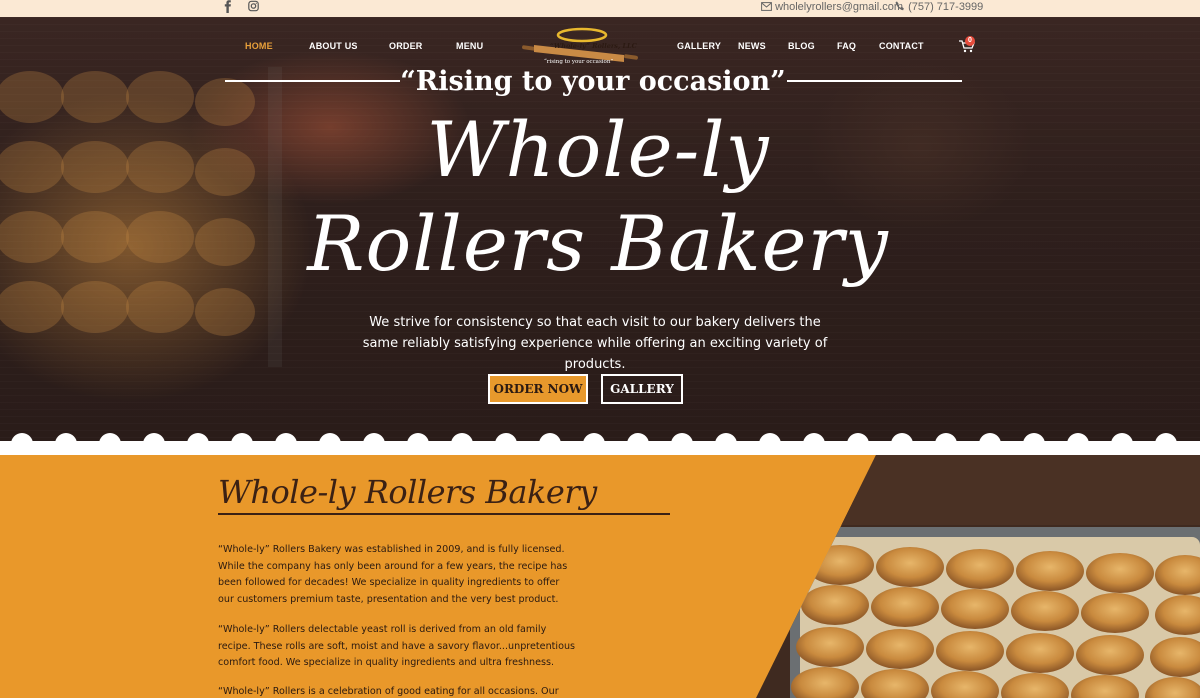 The width and height of the screenshot is (1200, 698). Describe the element at coordinates (801, 46) in the screenshot. I see `nav-blog: BLOG` at that location.